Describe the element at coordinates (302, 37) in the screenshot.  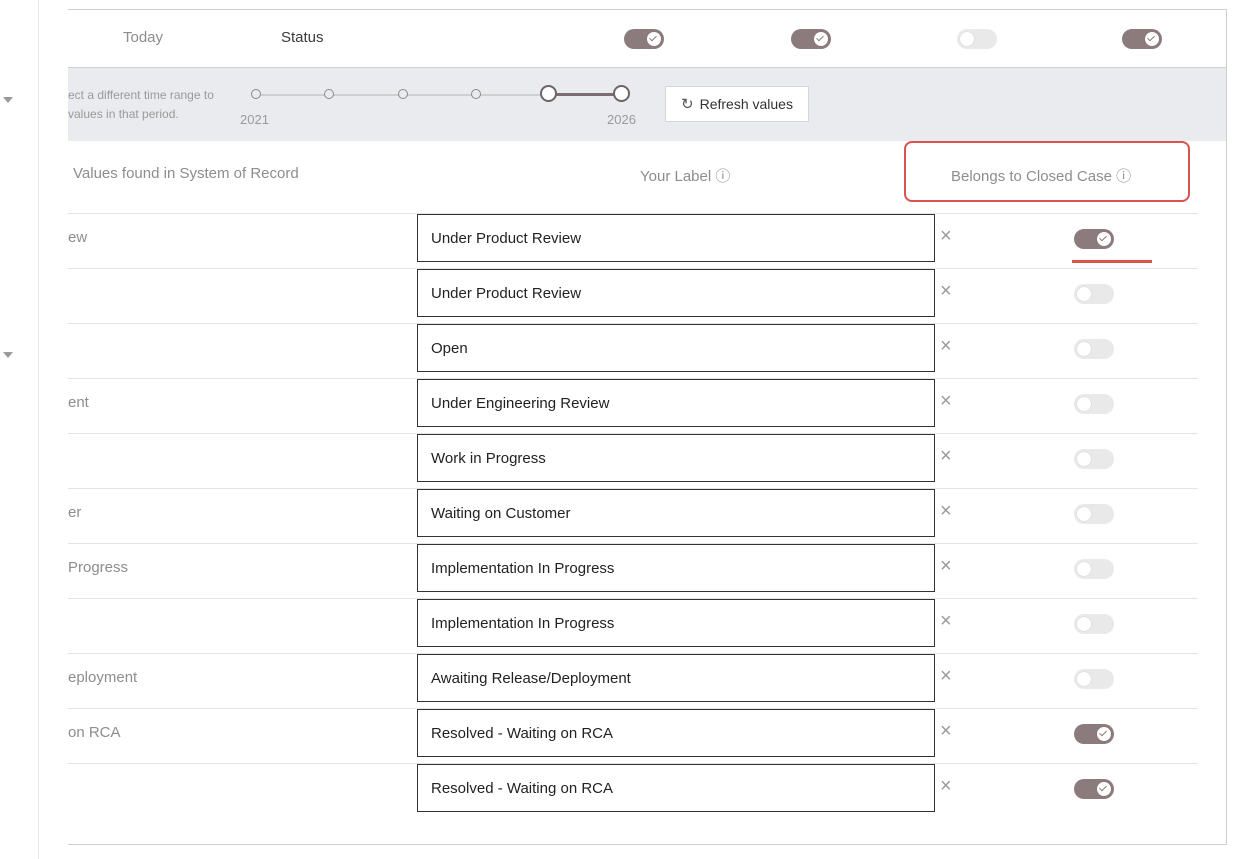
I see `status-label: Status` at that location.